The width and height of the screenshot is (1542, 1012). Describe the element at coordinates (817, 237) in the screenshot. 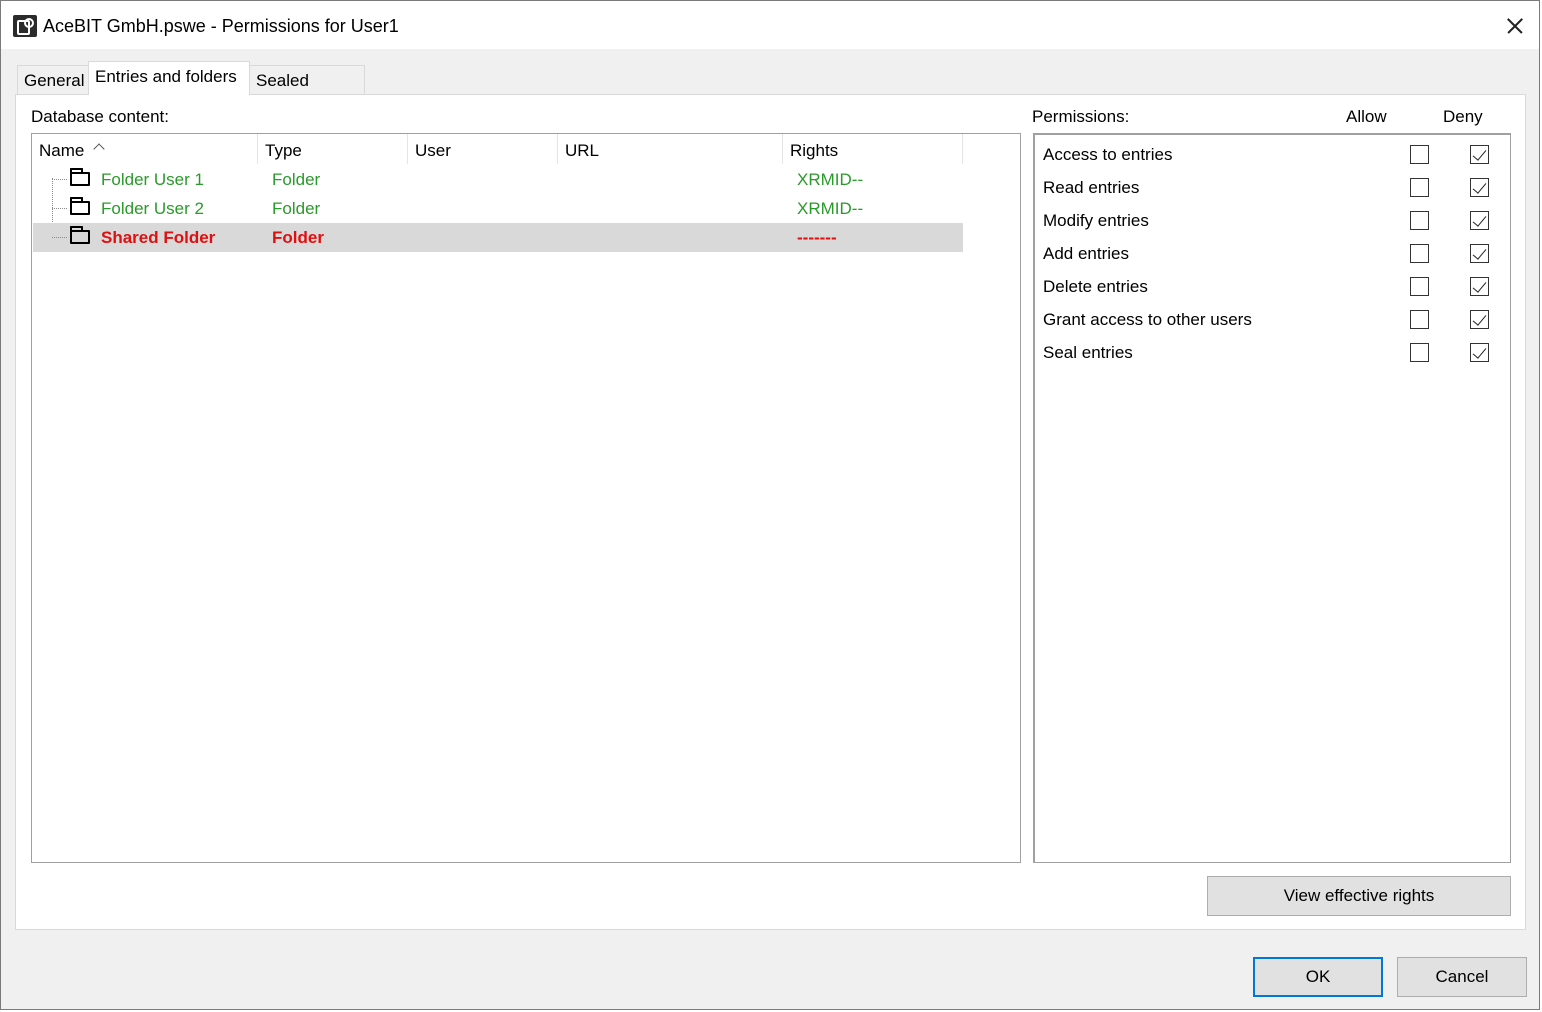

I see `row-rights: -------` at that location.